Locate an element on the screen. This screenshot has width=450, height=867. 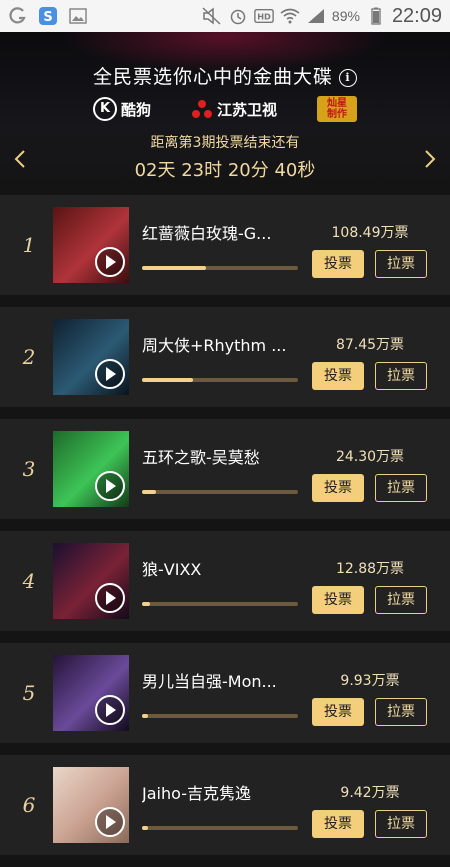
song-title: 五环之歌-吴莫愁 is located at coordinates (222, 456).